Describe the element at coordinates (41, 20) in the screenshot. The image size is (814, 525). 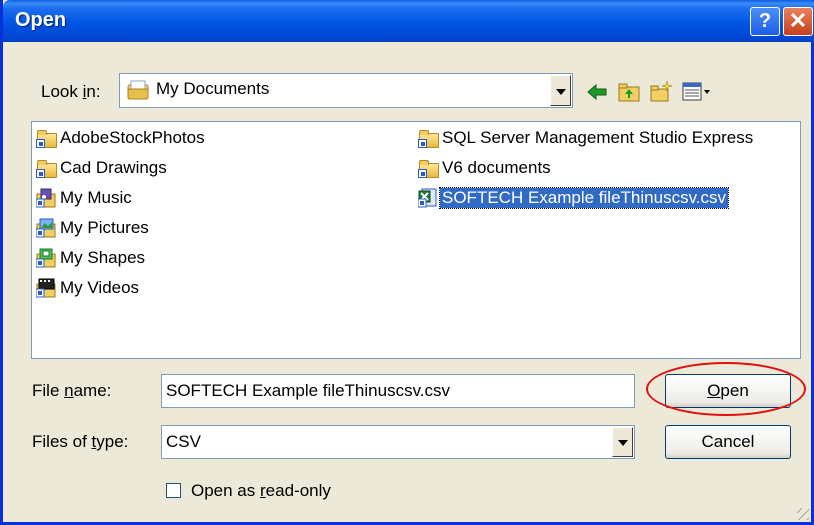
I see `window-title: Open` at that location.